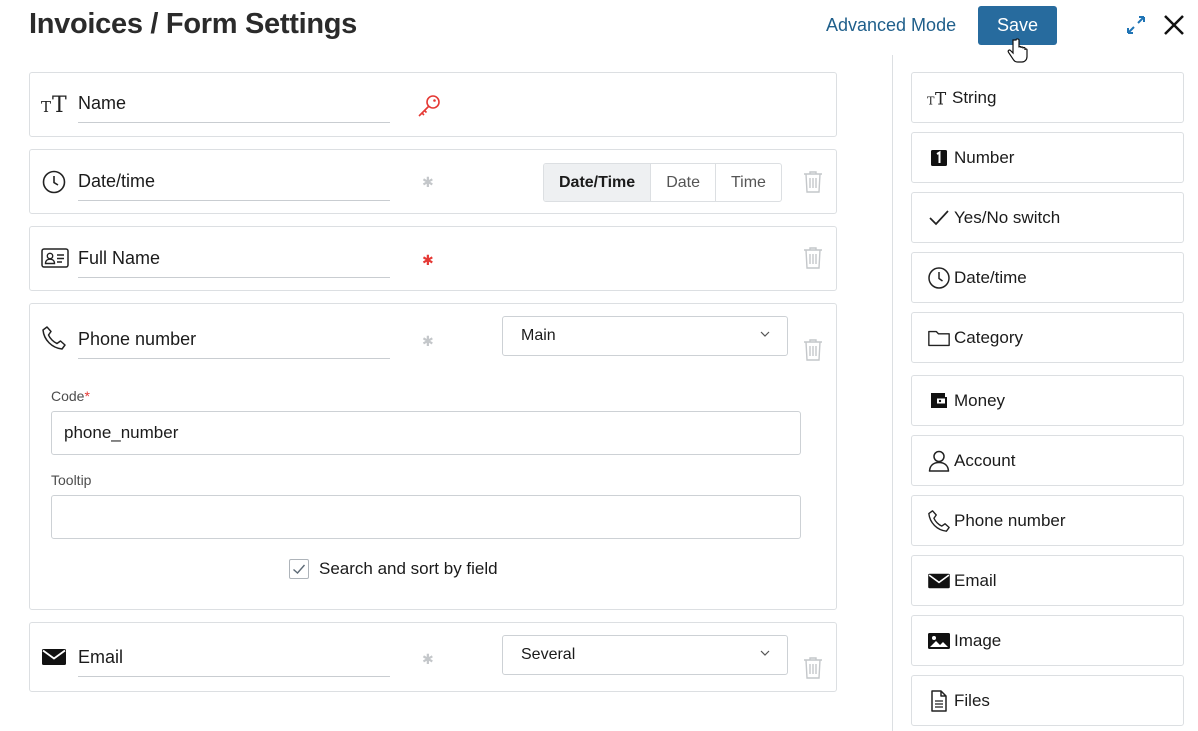 The width and height of the screenshot is (1198, 731). What do you see at coordinates (939, 401) in the screenshot?
I see `wallet-icon` at bounding box center [939, 401].